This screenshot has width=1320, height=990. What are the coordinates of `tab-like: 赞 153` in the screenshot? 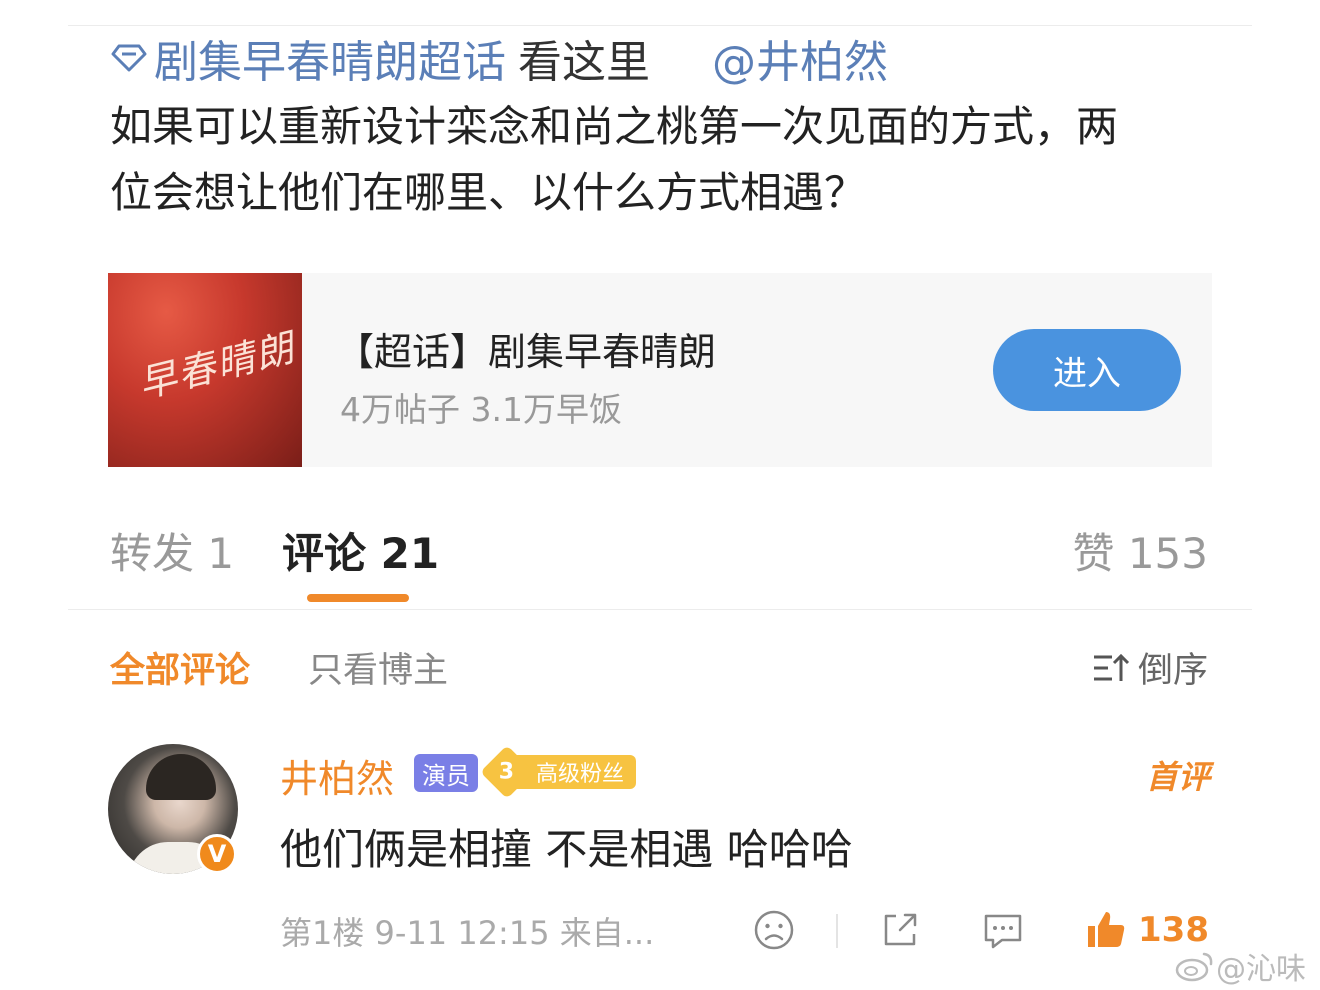 It's located at (1140, 550).